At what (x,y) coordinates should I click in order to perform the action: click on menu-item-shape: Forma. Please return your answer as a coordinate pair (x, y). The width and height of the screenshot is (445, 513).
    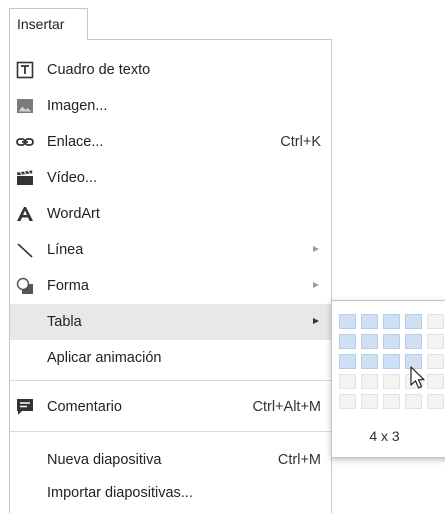
    Looking at the image, I should click on (170, 286).